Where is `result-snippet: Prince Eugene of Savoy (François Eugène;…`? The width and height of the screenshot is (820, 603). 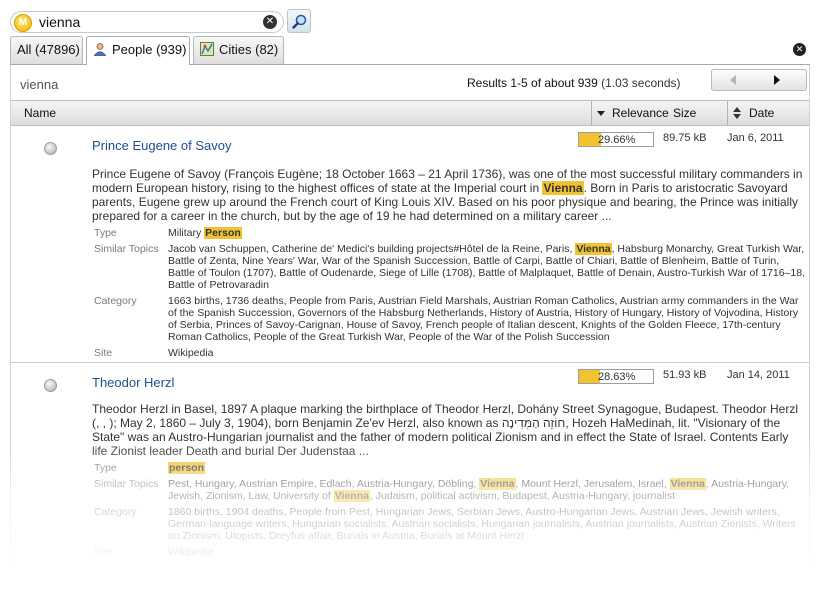
result-snippet: Prince Eugene of Savoy (François Eugène;… is located at coordinates (447, 195).